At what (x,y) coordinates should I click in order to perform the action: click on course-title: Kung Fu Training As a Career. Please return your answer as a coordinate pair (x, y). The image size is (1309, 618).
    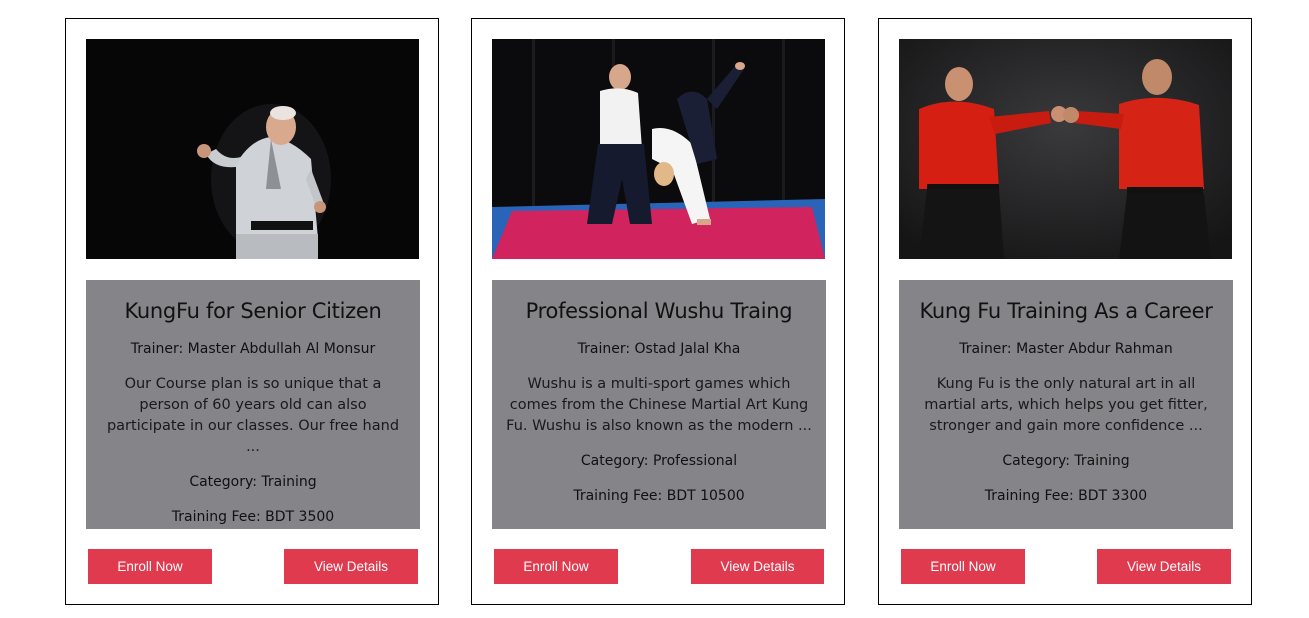
    Looking at the image, I should click on (1066, 311).